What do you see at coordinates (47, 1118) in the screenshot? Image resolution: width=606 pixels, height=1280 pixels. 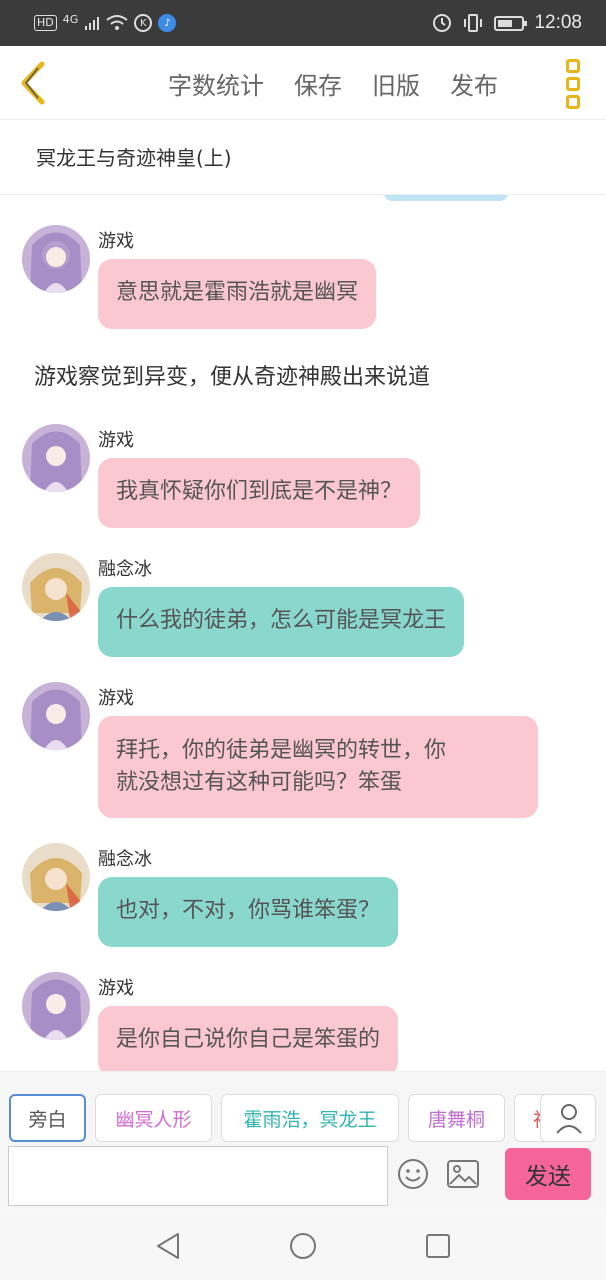 I see `character-chip-narrator: 旁白` at bounding box center [47, 1118].